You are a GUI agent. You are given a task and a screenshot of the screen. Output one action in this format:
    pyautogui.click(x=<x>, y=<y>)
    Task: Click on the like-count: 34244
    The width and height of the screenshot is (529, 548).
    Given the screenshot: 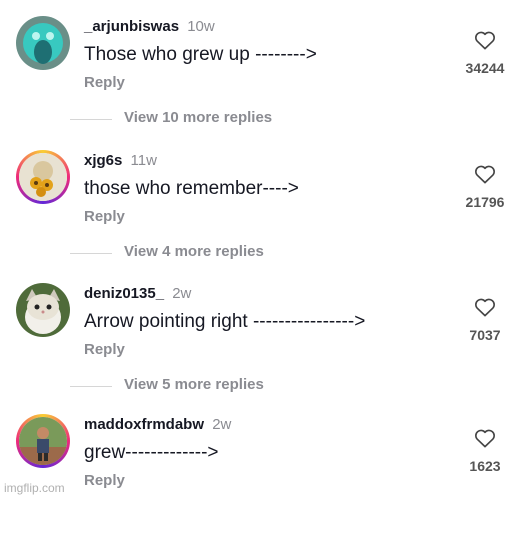 What is the action you would take?
    pyautogui.click(x=485, y=68)
    